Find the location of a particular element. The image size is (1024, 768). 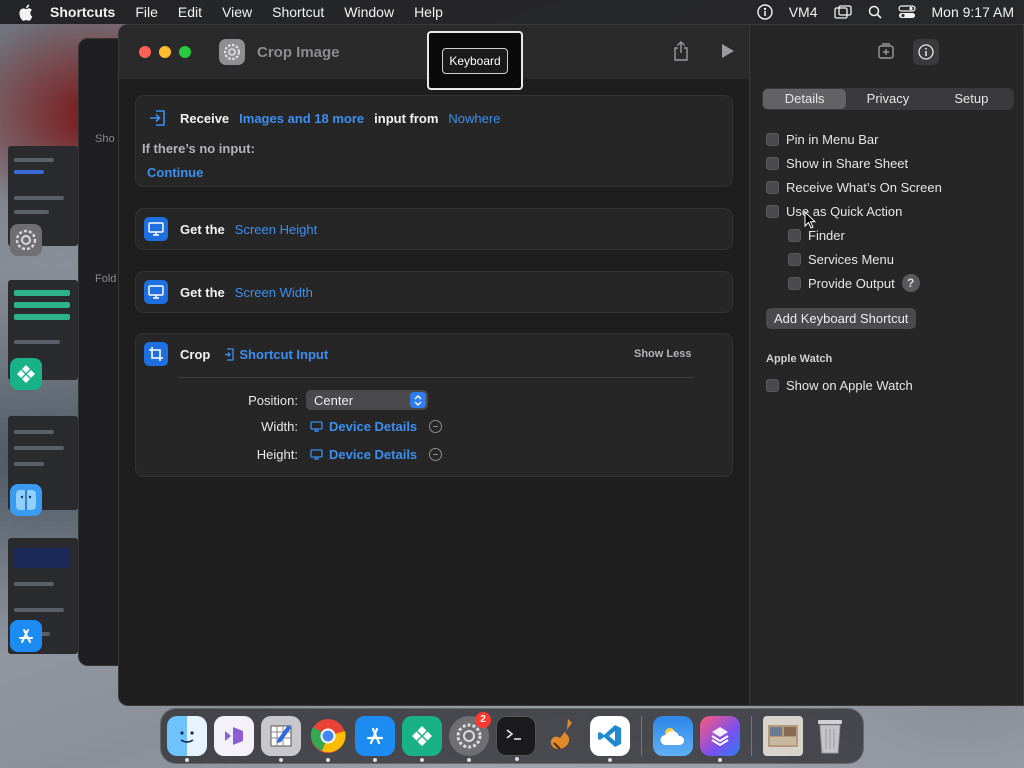

quick-action-checkbox is located at coordinates (772, 211).